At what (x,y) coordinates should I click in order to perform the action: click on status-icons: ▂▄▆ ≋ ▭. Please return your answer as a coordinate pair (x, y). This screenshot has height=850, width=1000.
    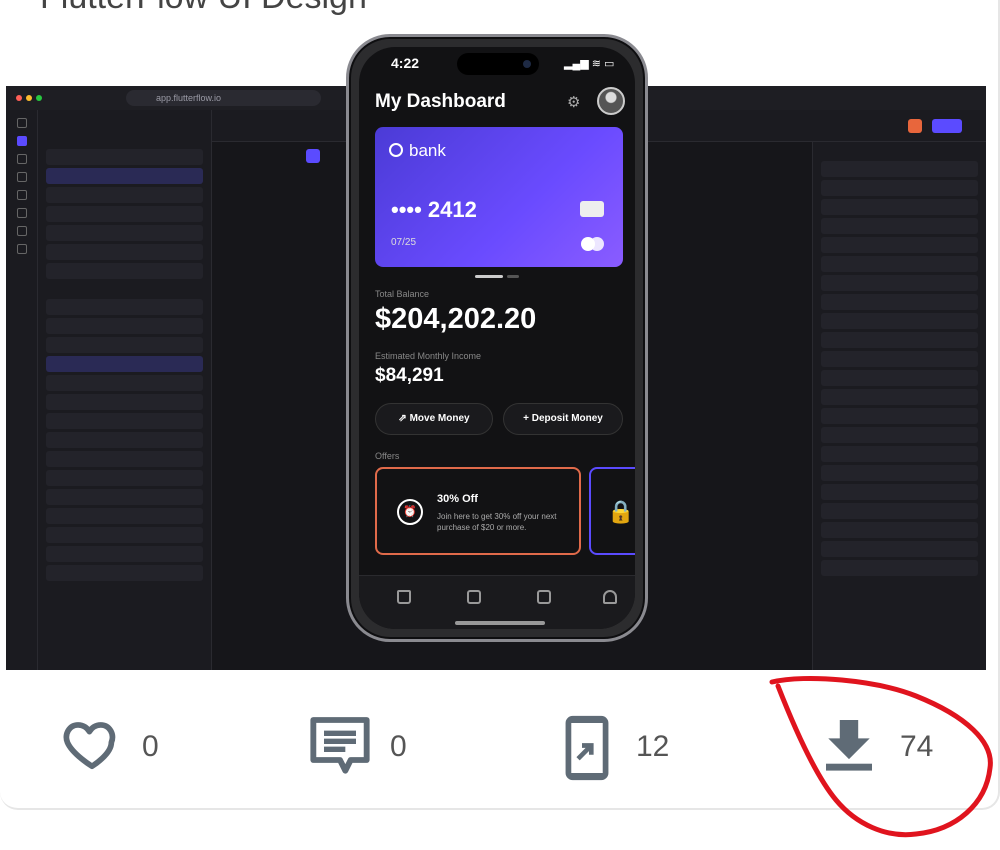
    Looking at the image, I should click on (589, 64).